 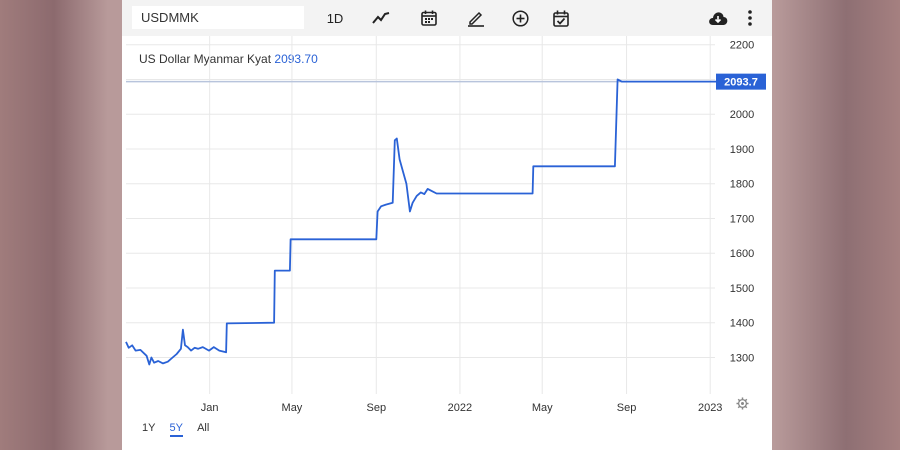 What do you see at coordinates (176, 429) in the screenshot?
I see `range-5y: 5Y` at bounding box center [176, 429].